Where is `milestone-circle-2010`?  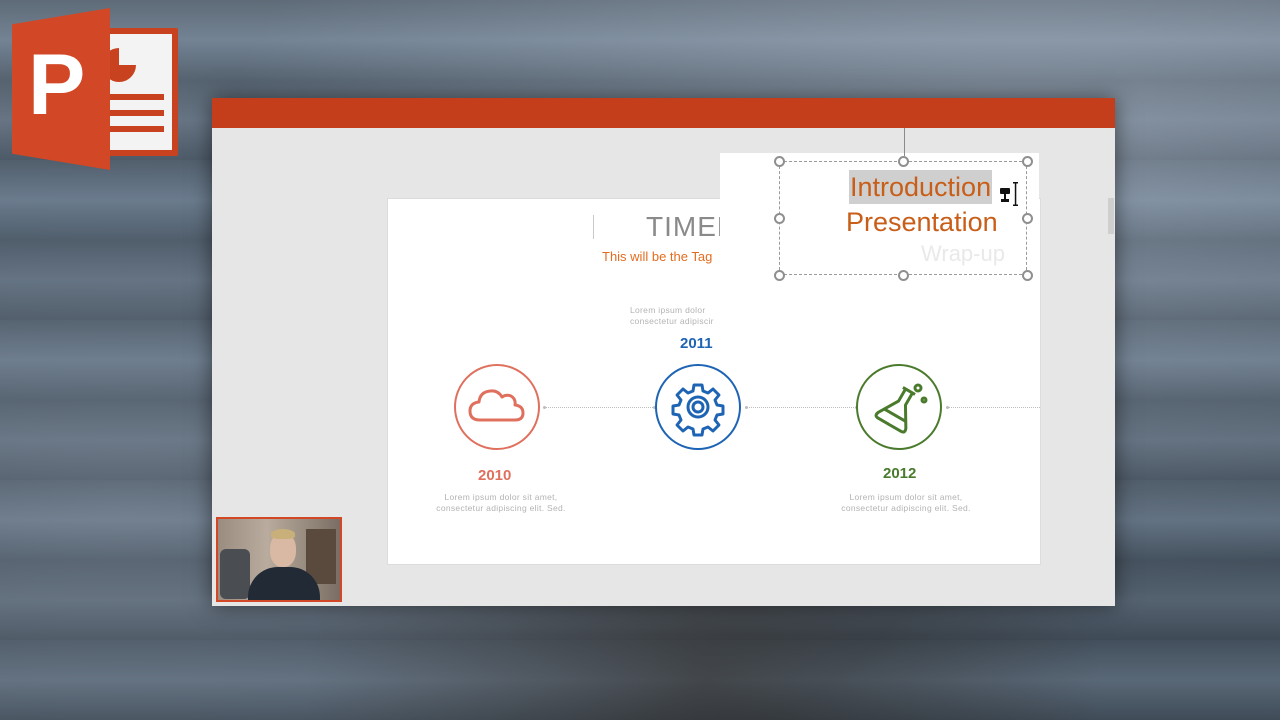 milestone-circle-2010 is located at coordinates (497, 407).